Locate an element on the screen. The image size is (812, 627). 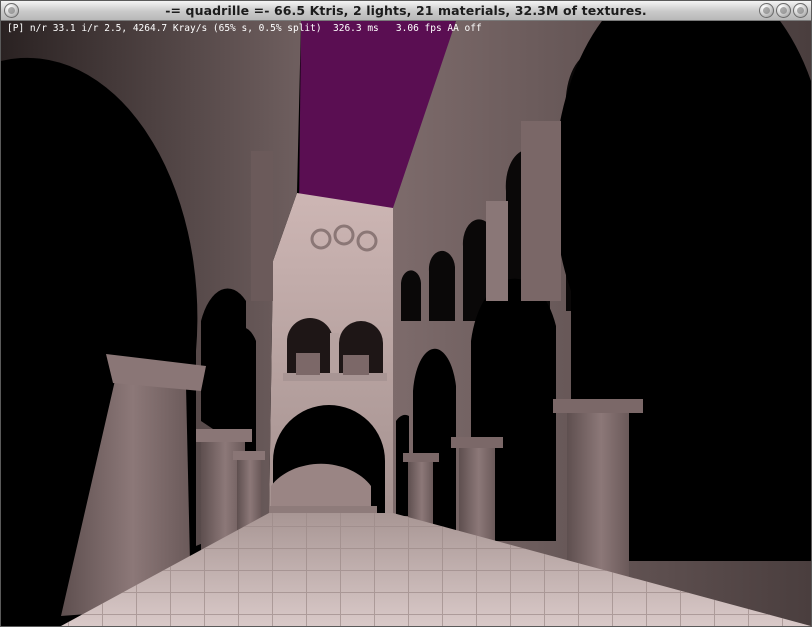
close-button is located at coordinates (800, 10).